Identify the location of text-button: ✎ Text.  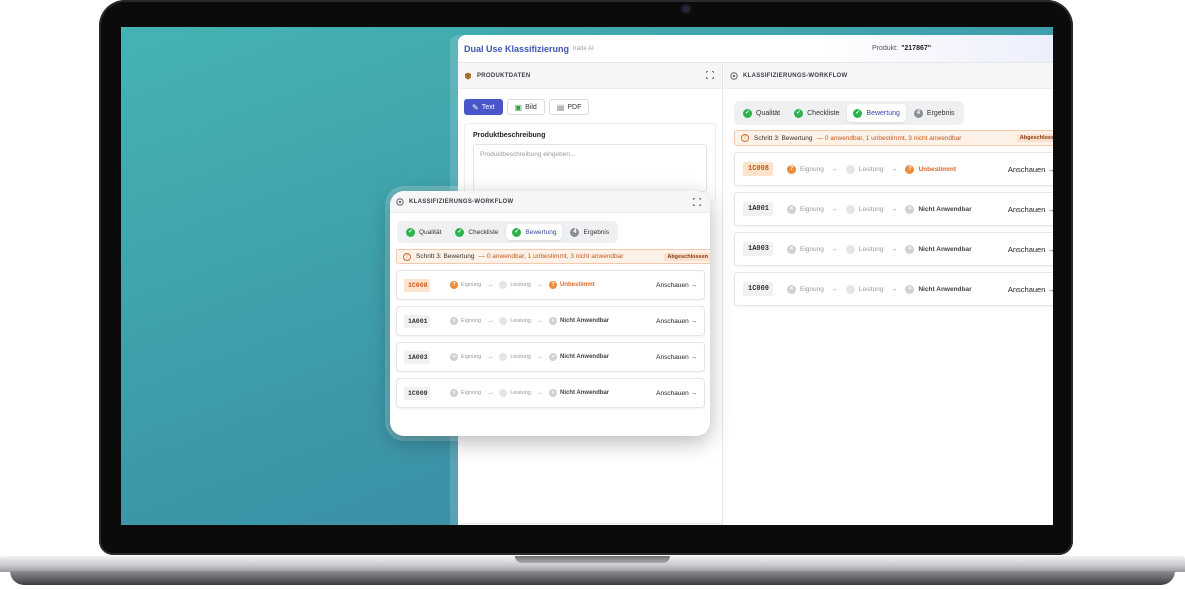
(483, 107).